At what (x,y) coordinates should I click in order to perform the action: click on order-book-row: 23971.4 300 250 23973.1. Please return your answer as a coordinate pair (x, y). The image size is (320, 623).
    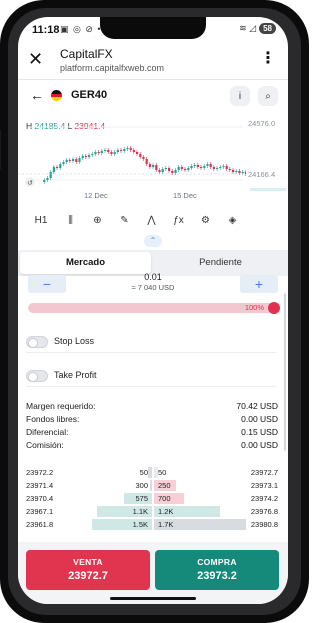
    Looking at the image, I should click on (153, 485).